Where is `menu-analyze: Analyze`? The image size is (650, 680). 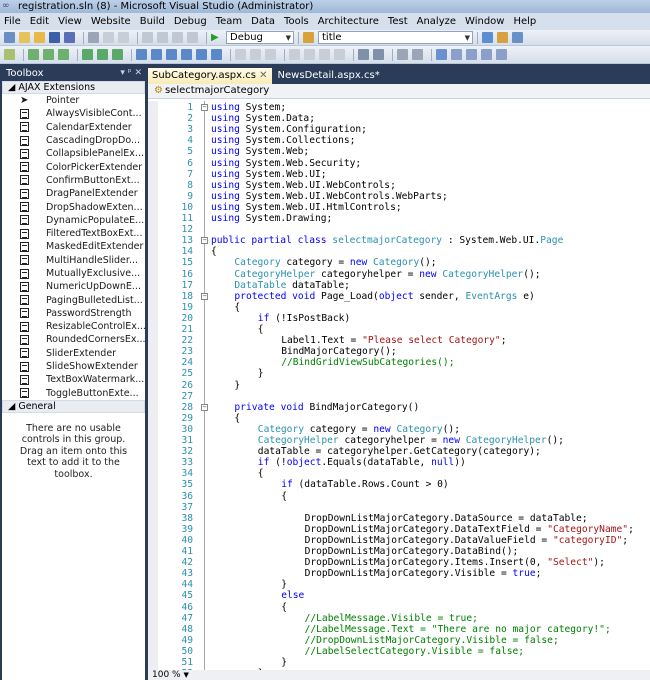 menu-analyze: Analyze is located at coordinates (436, 21).